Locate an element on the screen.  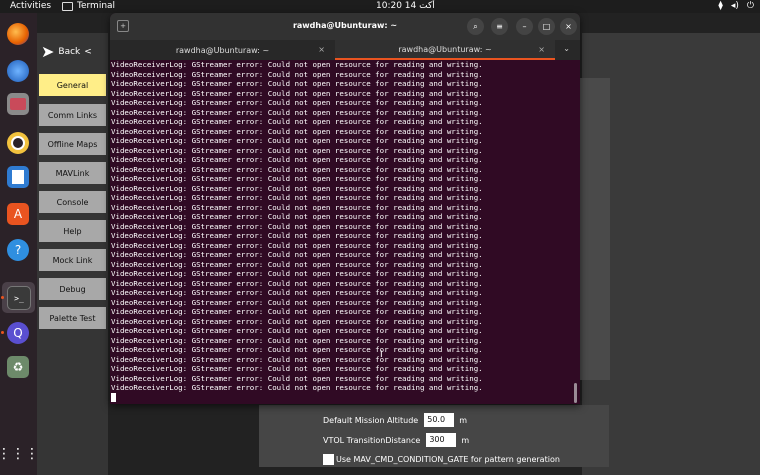
trash-icon: ♻ is located at coordinates (18, 367).